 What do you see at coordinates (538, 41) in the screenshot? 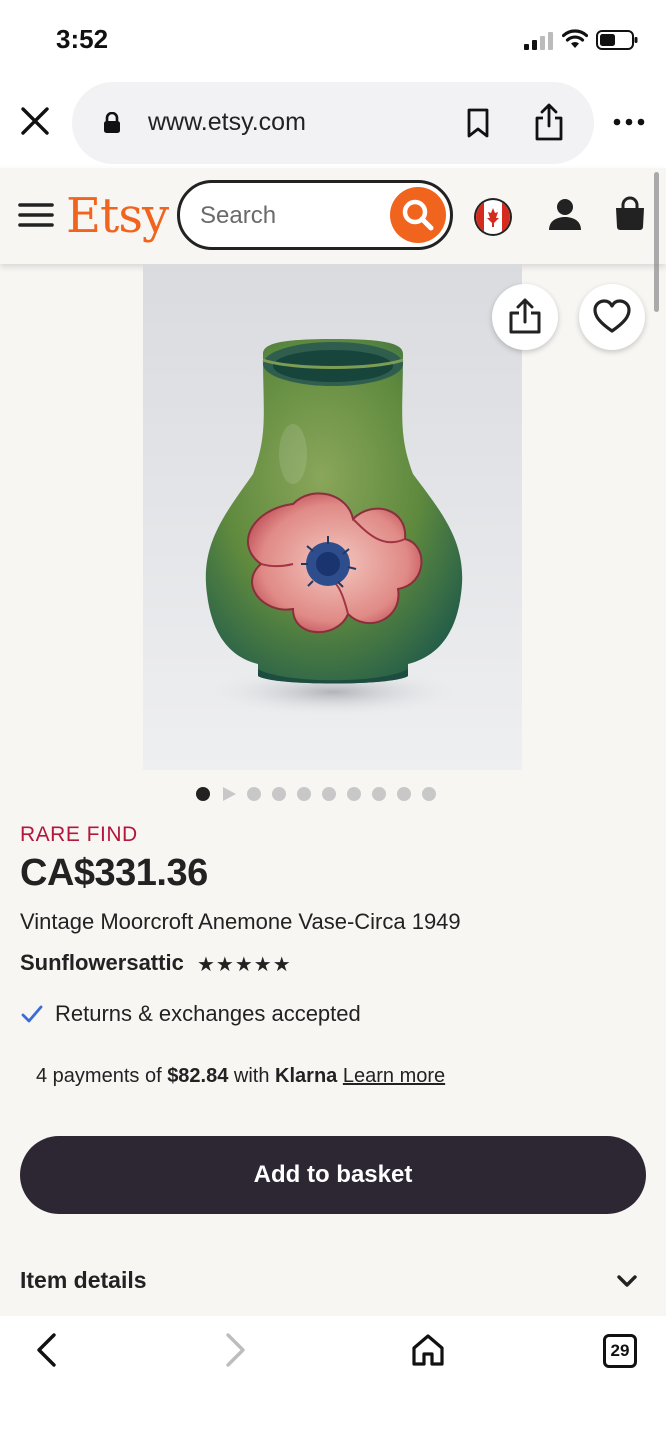
I see `cellular-signal-icon` at bounding box center [538, 41].